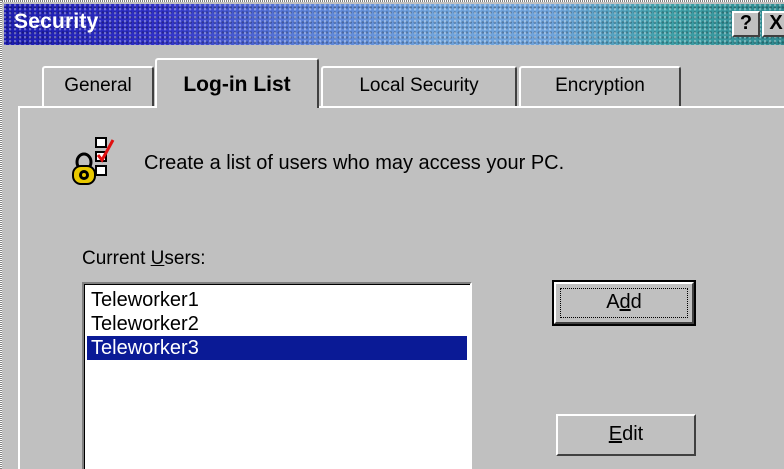  I want to click on active-tab-join, so click(237, 107).